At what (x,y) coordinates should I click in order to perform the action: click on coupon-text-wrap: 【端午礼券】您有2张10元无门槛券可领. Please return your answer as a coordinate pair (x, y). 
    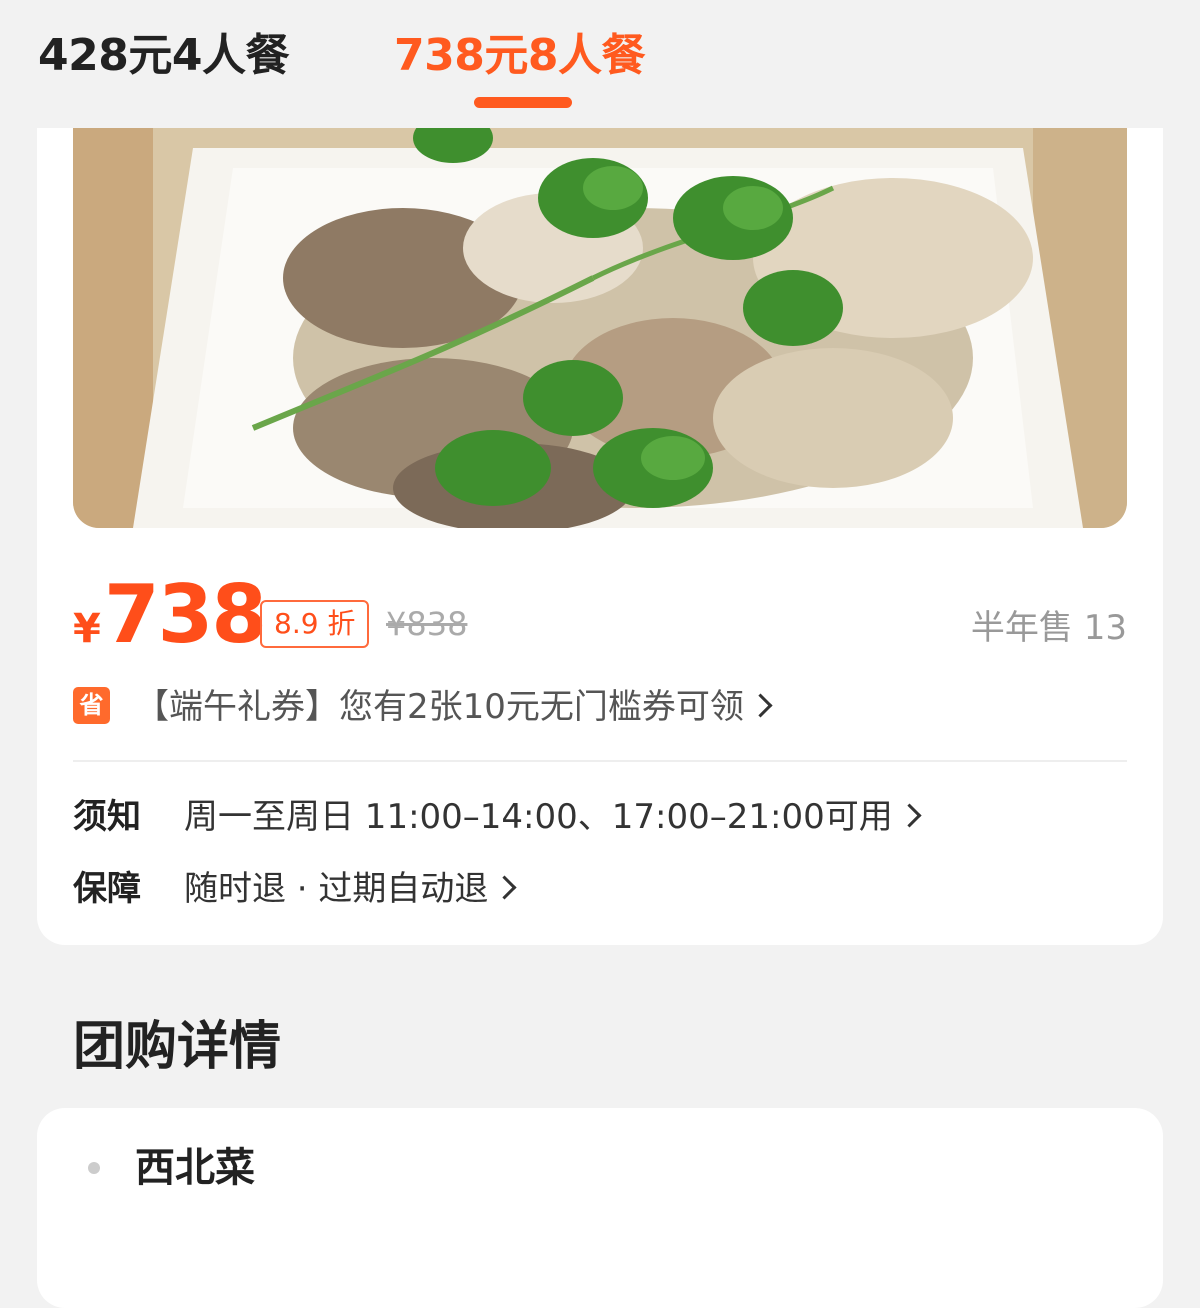
    Looking at the image, I should click on (454, 707).